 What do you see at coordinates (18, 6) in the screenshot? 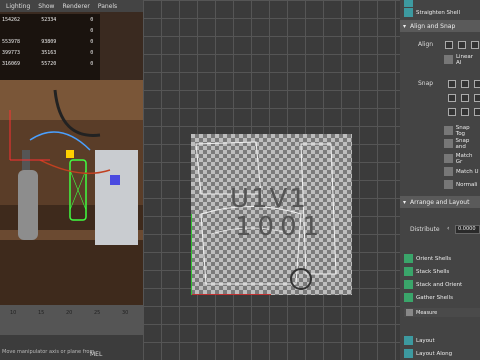
I see `menu-lighting: Lighting` at bounding box center [18, 6].